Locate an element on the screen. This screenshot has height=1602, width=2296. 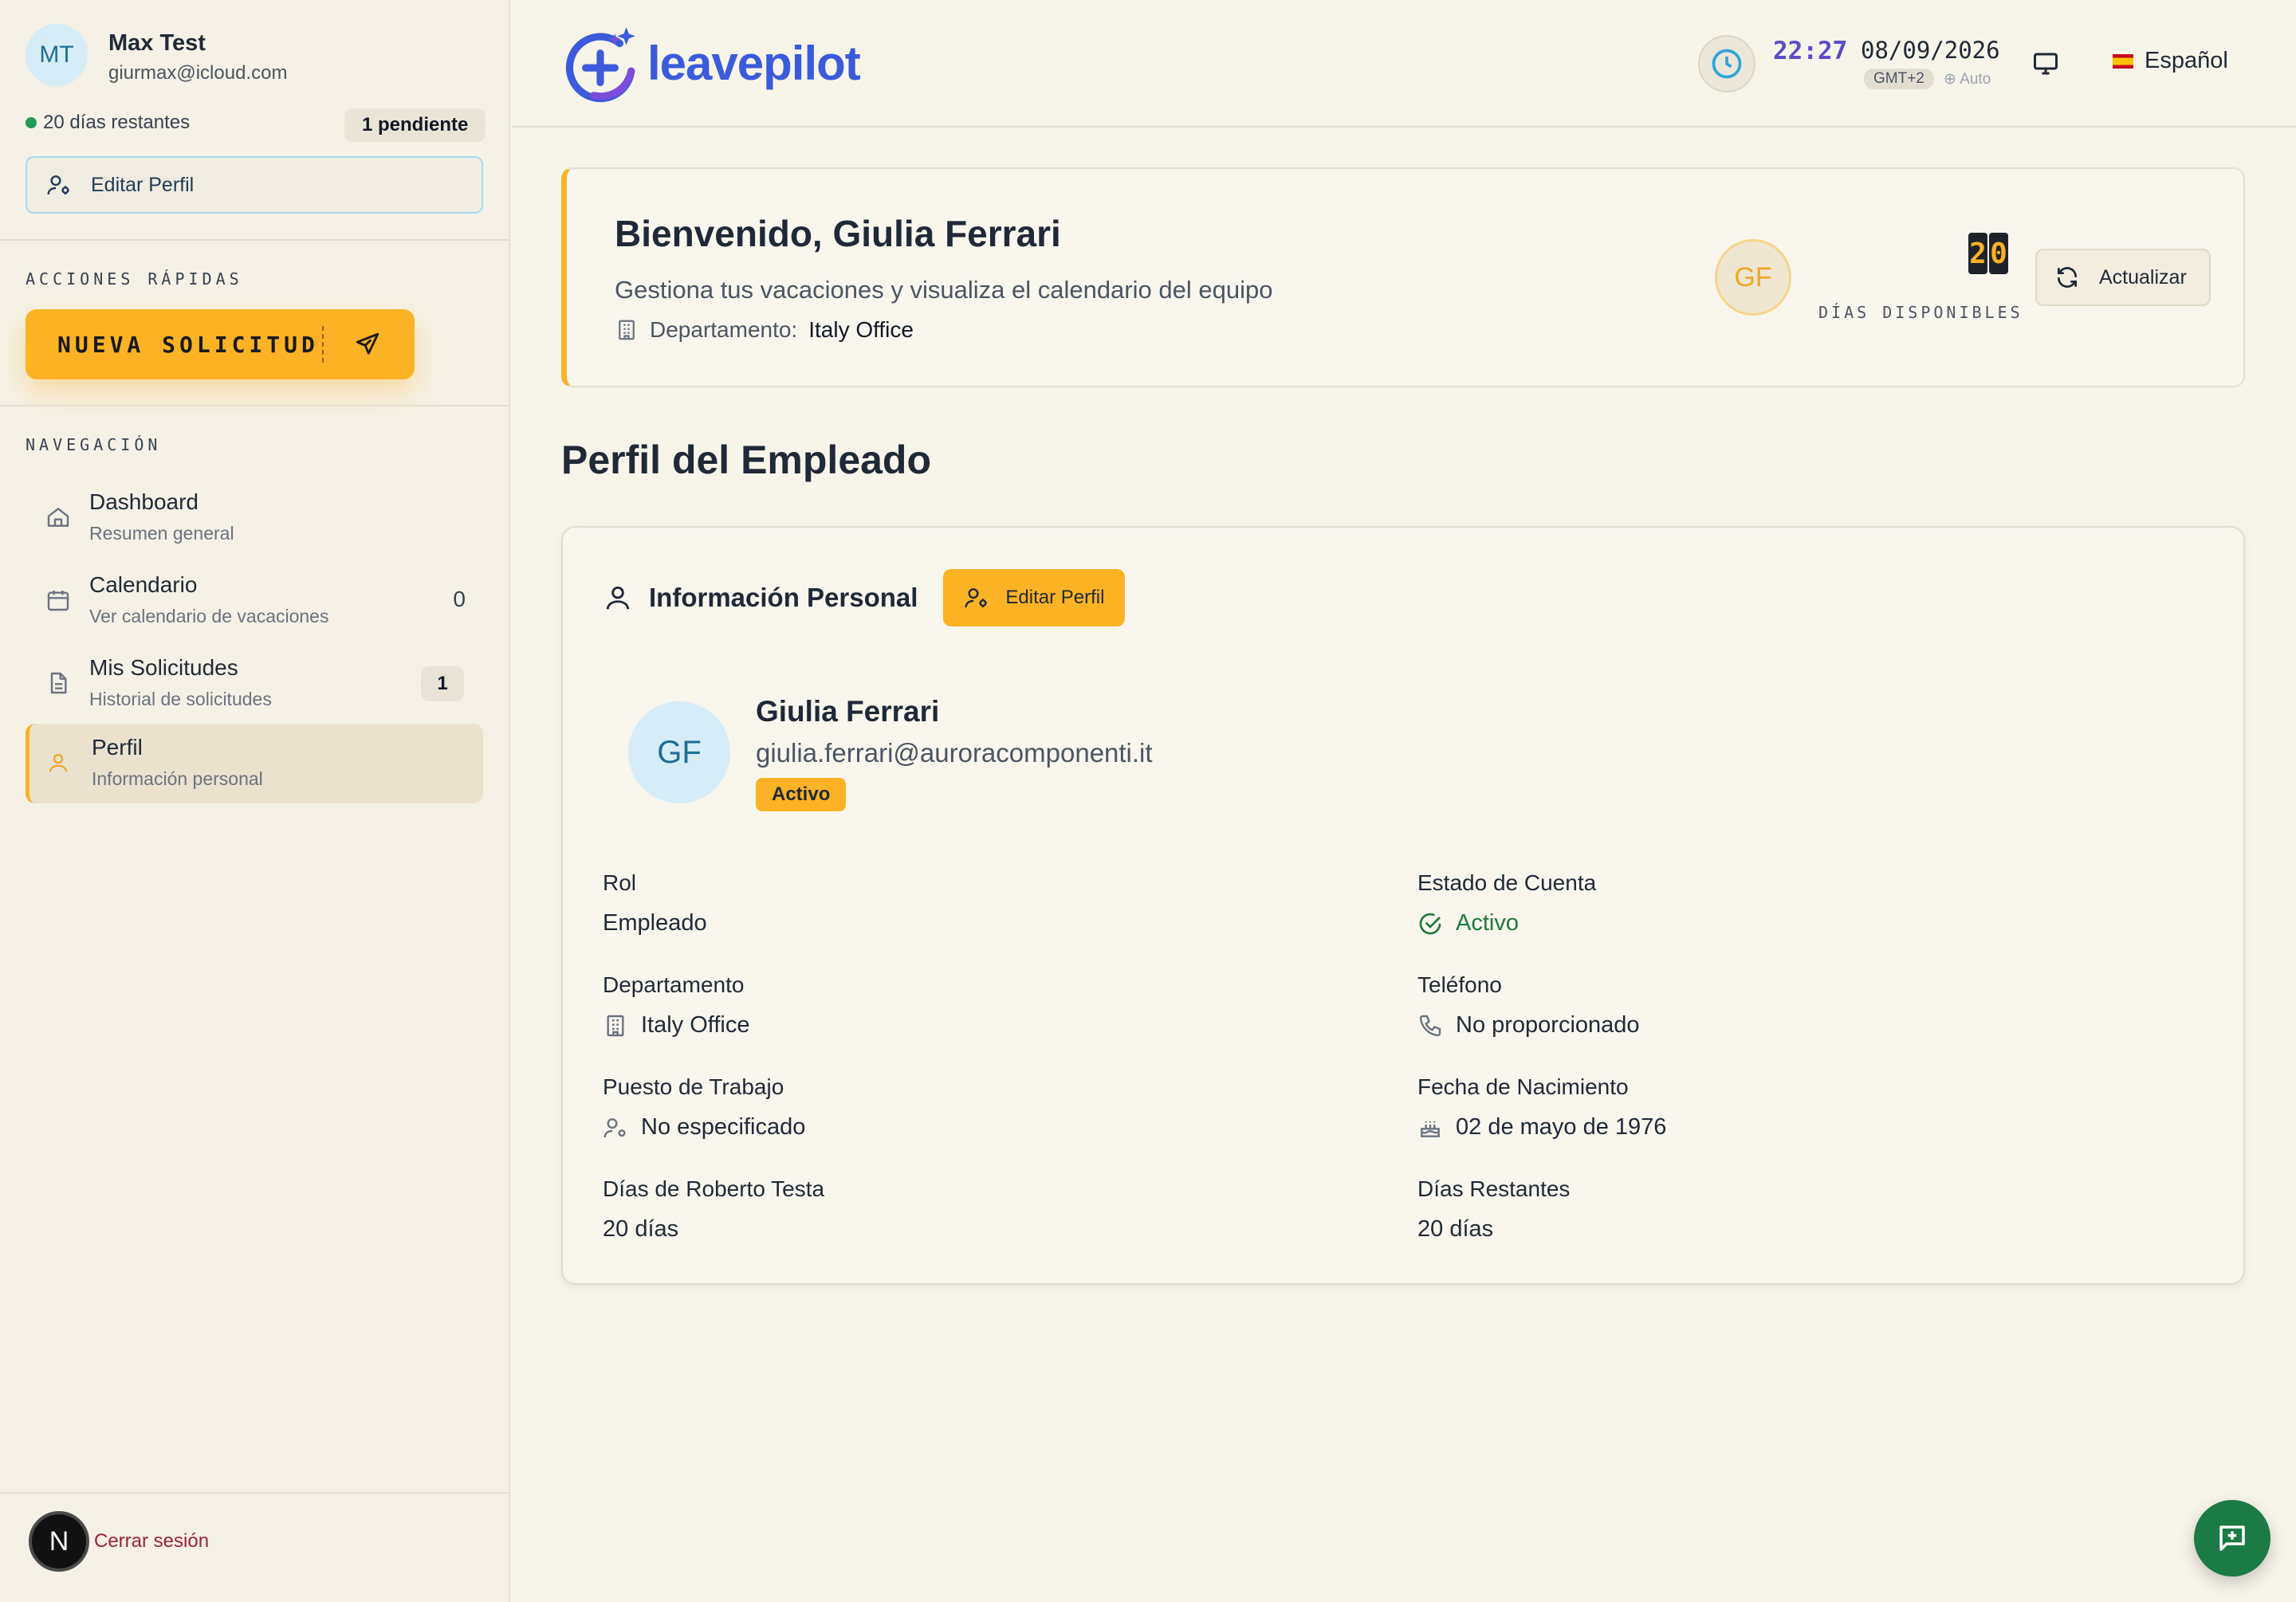
nav-item-subtitle: Historial de solicitudes is located at coordinates (180, 699).